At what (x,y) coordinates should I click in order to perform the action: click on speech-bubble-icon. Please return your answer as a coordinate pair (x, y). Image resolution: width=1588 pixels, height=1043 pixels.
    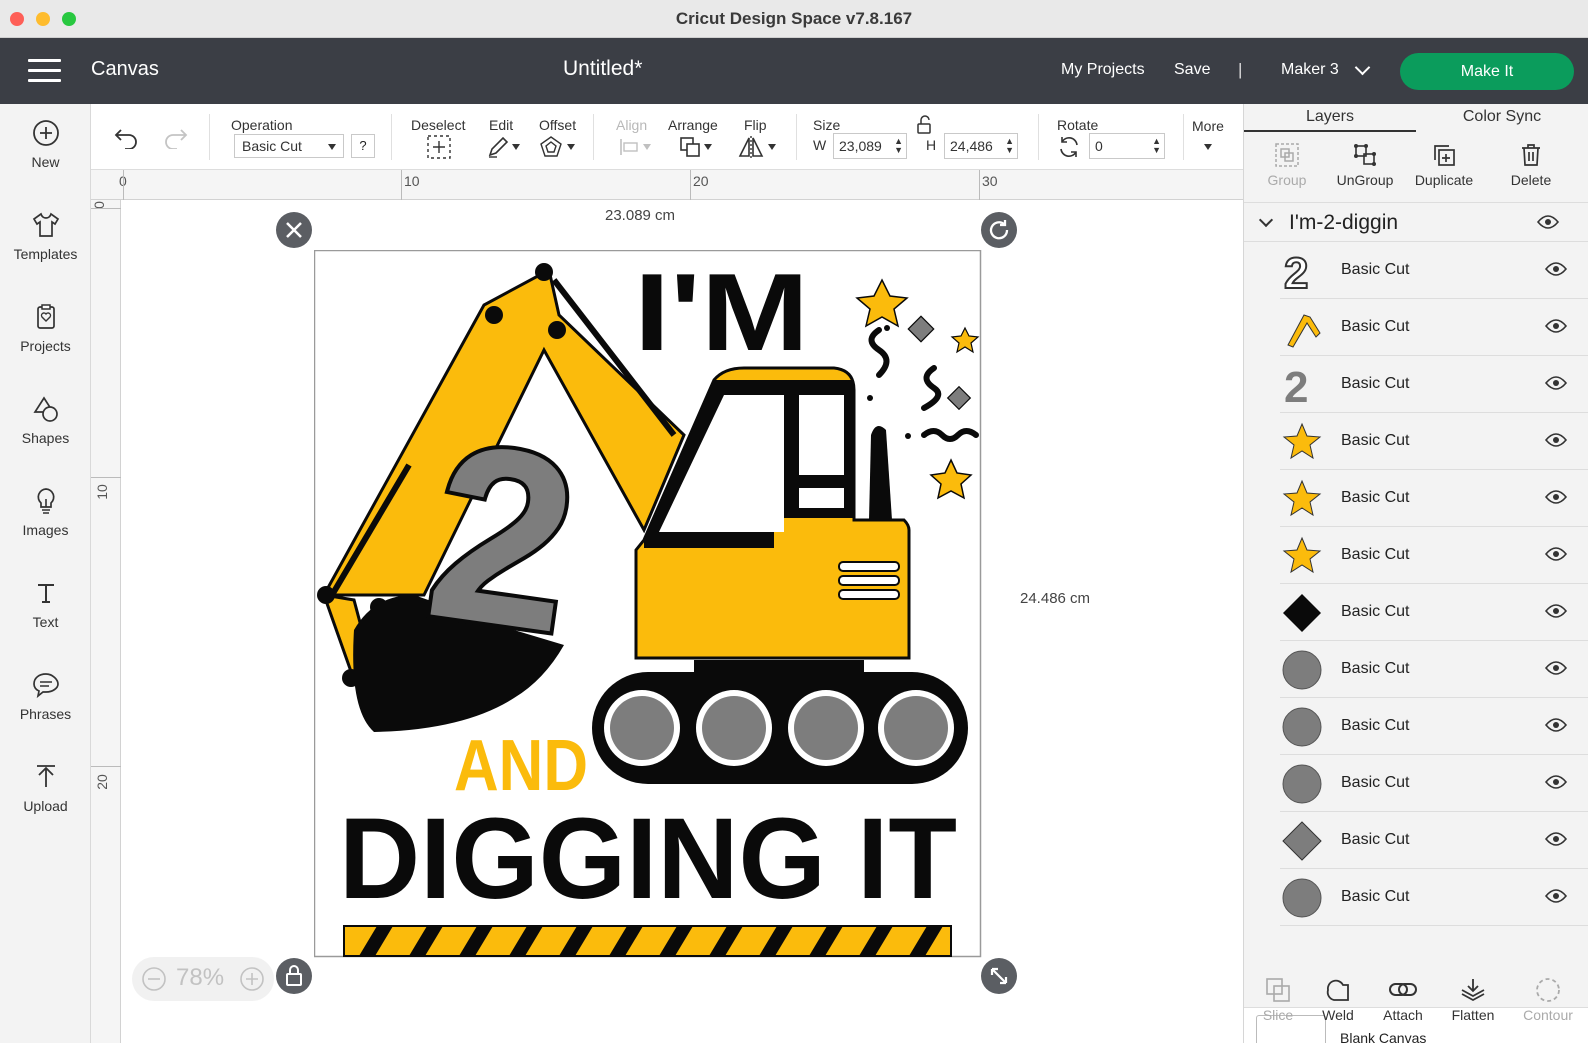
    Looking at the image, I should click on (45, 686).